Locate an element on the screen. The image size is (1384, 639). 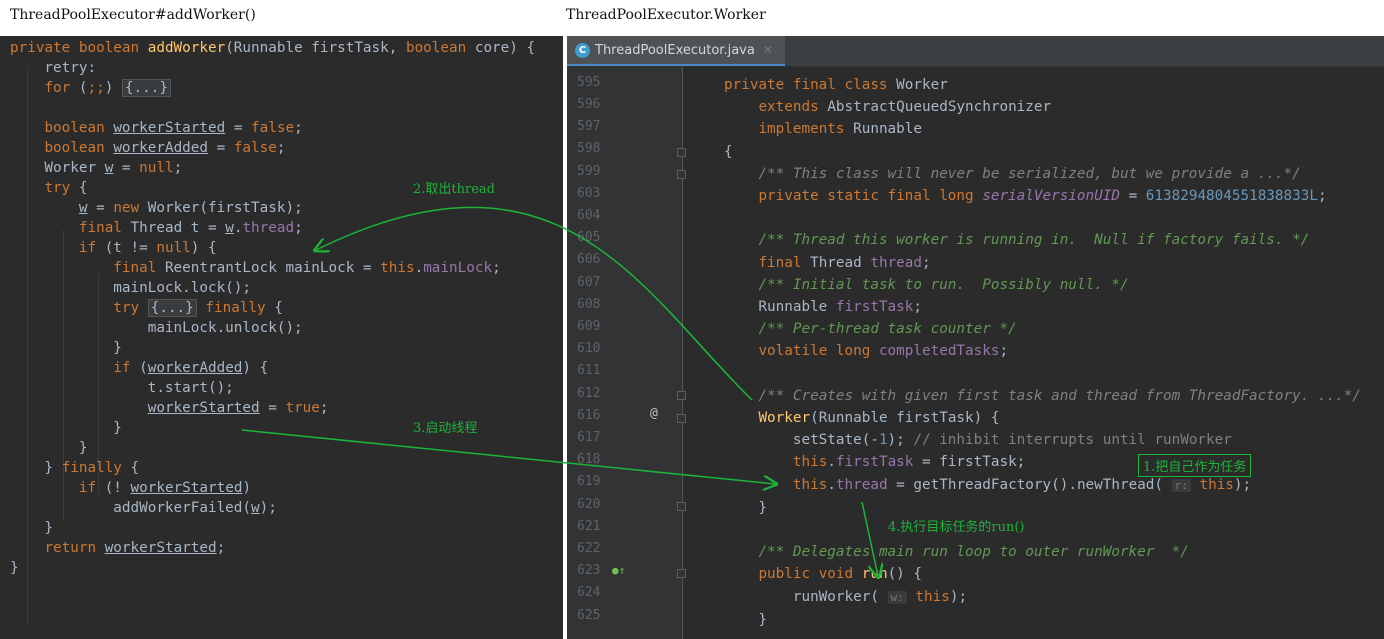
java-class-icon: C is located at coordinates (582, 50).